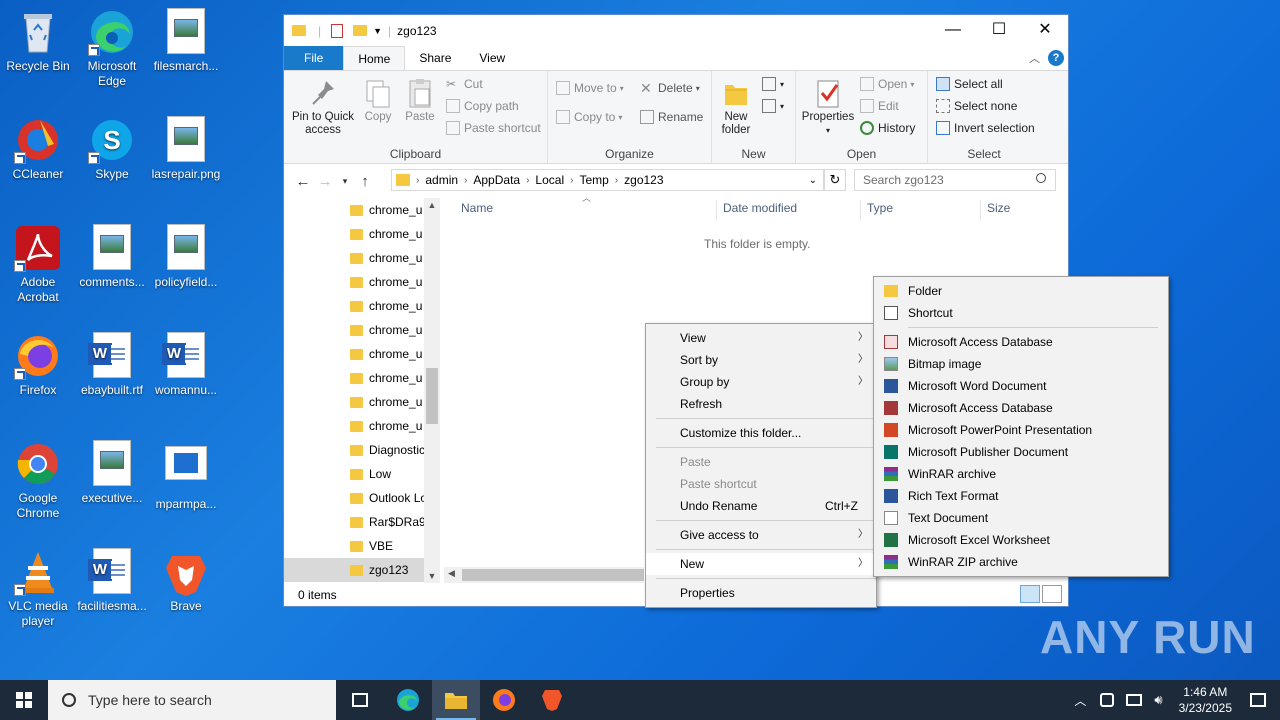 Image resolution: width=1280 pixels, height=720 pixels. Describe the element at coordinates (354, 450) in the screenshot. I see `tree-item: Diagnostic` at that location.